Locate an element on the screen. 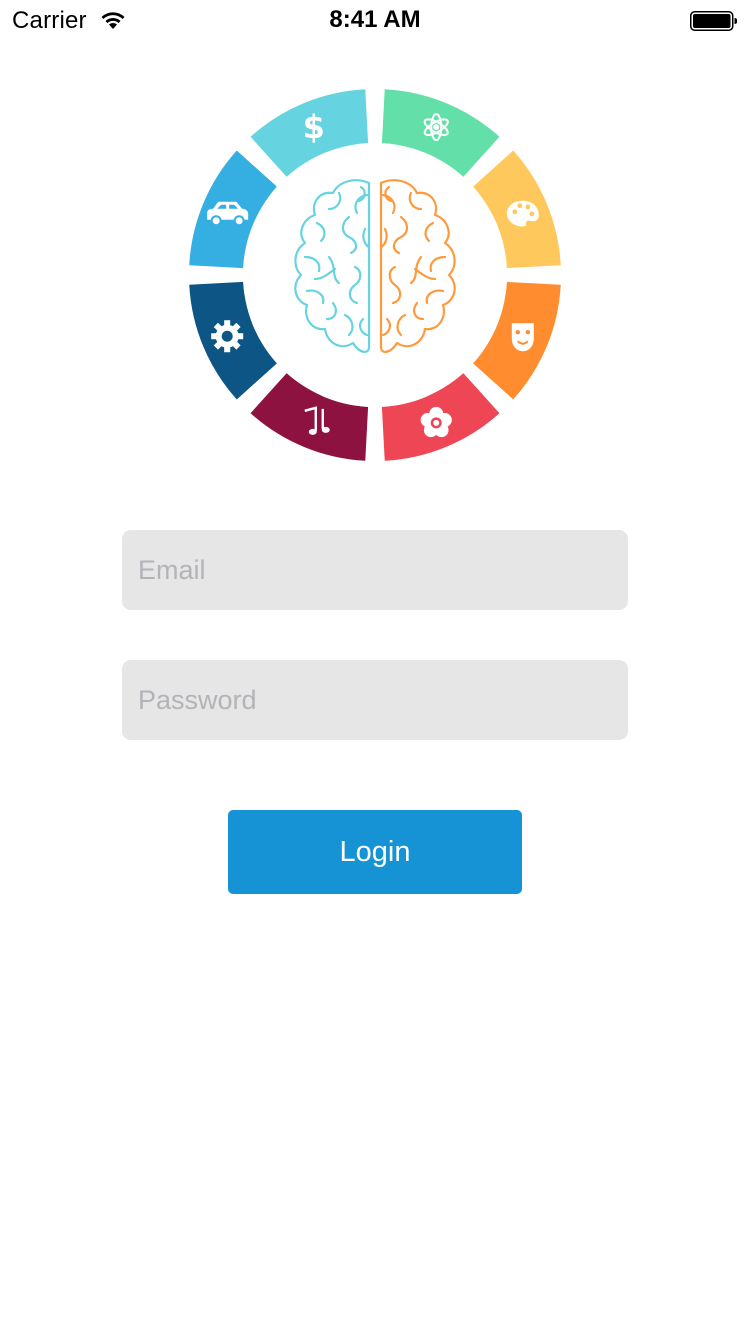 The width and height of the screenshot is (750, 1334). clock: 8:41 AM is located at coordinates (375, 19).